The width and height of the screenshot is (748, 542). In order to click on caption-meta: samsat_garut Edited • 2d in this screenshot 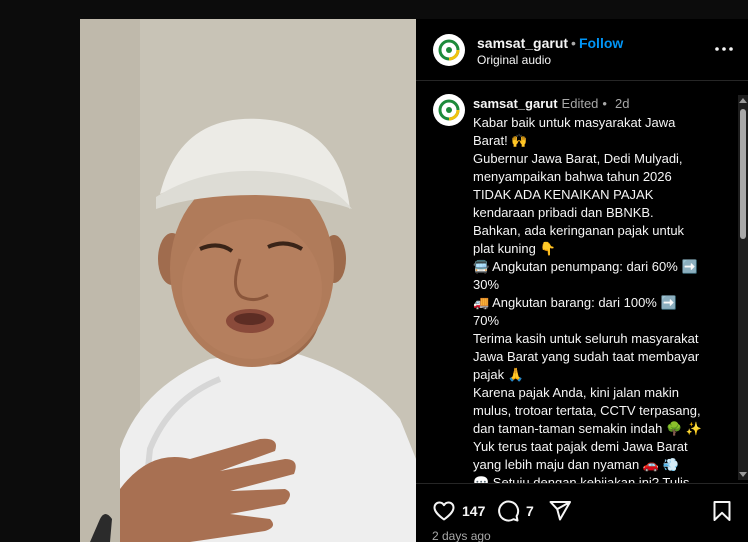, I will do `click(551, 103)`.